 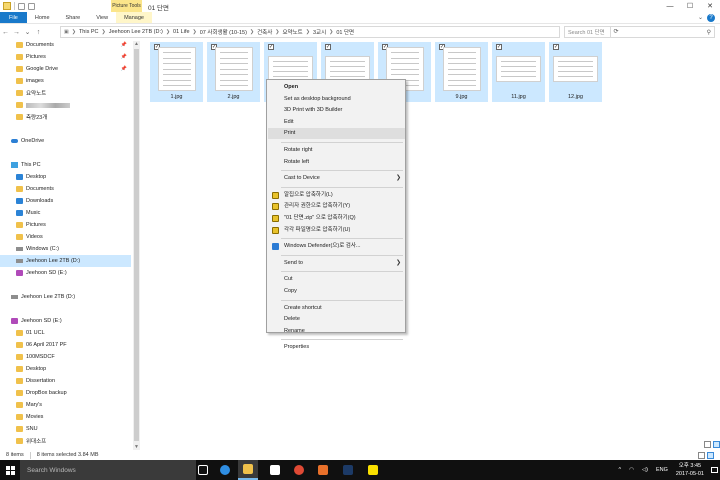 I want to click on forward-button: →, so click(x=16, y=32).